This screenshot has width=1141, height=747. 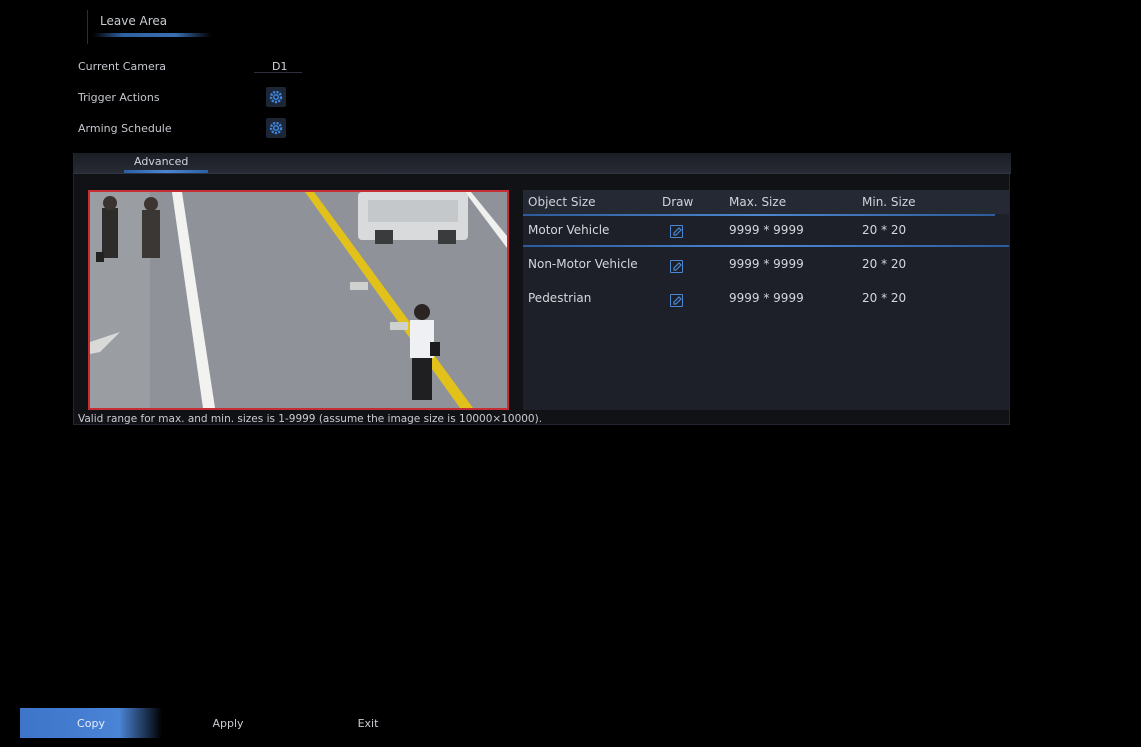 What do you see at coordinates (278, 72) in the screenshot?
I see `current-camera-underline` at bounding box center [278, 72].